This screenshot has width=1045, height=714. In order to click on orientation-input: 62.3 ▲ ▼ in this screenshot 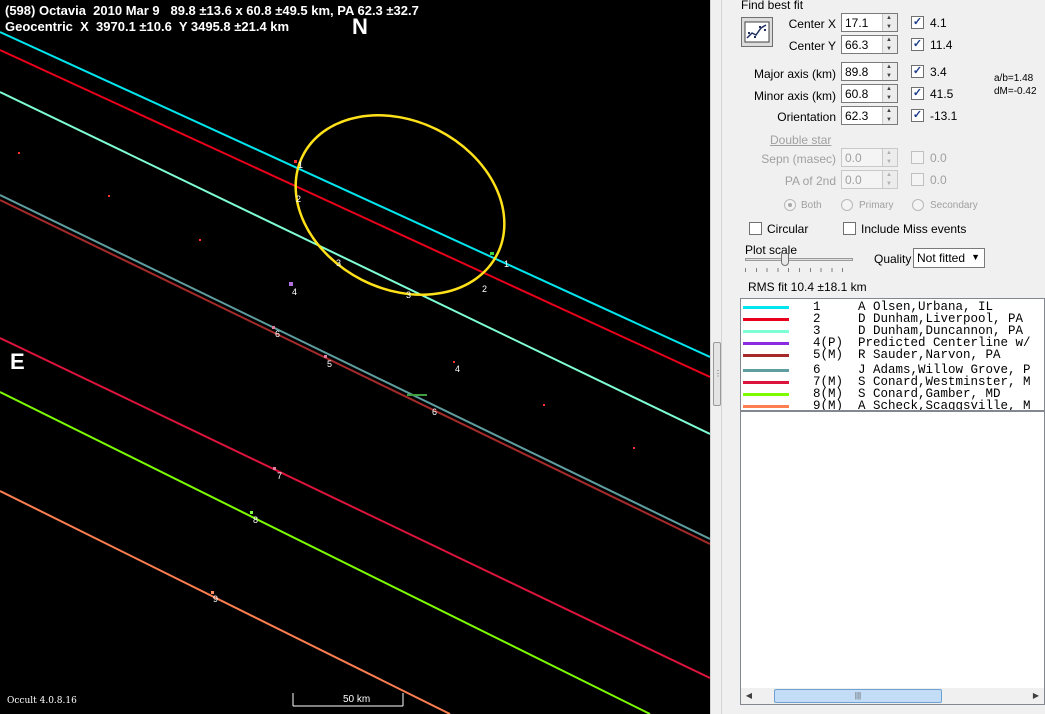, I will do `click(869, 115)`.